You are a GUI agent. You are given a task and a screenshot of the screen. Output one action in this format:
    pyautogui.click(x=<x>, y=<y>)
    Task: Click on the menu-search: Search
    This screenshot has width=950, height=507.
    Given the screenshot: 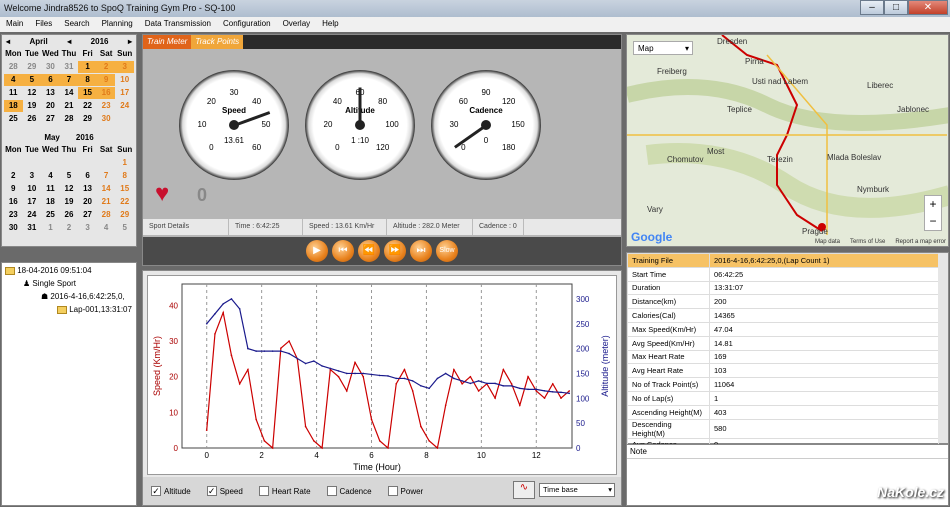 What is the action you would take?
    pyautogui.click(x=76, y=24)
    